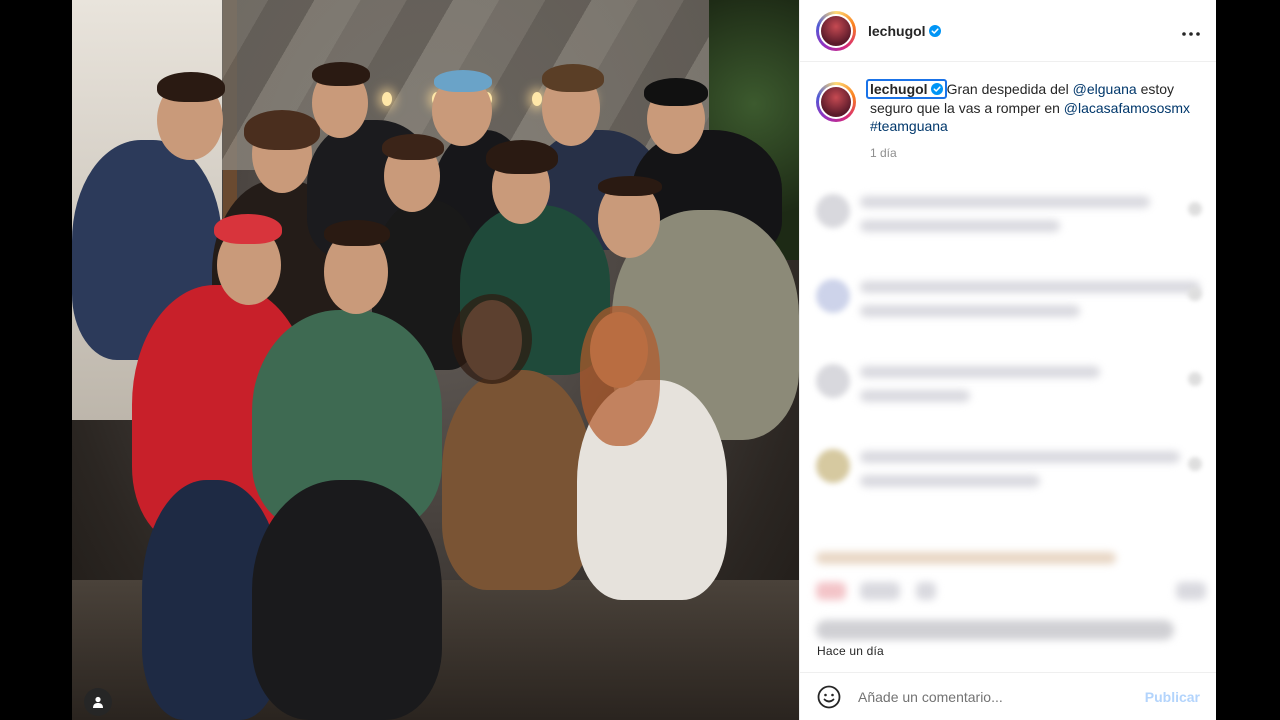 This screenshot has height=720, width=1280. I want to click on comments-list, so click(1011, 360).